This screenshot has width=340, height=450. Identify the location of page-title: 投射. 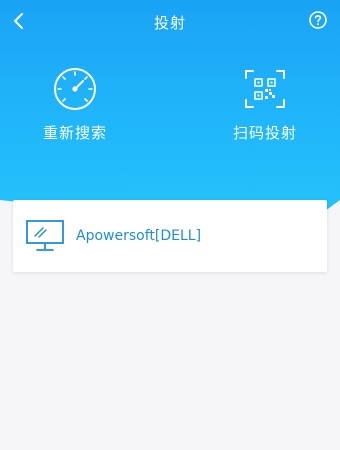
(169, 23).